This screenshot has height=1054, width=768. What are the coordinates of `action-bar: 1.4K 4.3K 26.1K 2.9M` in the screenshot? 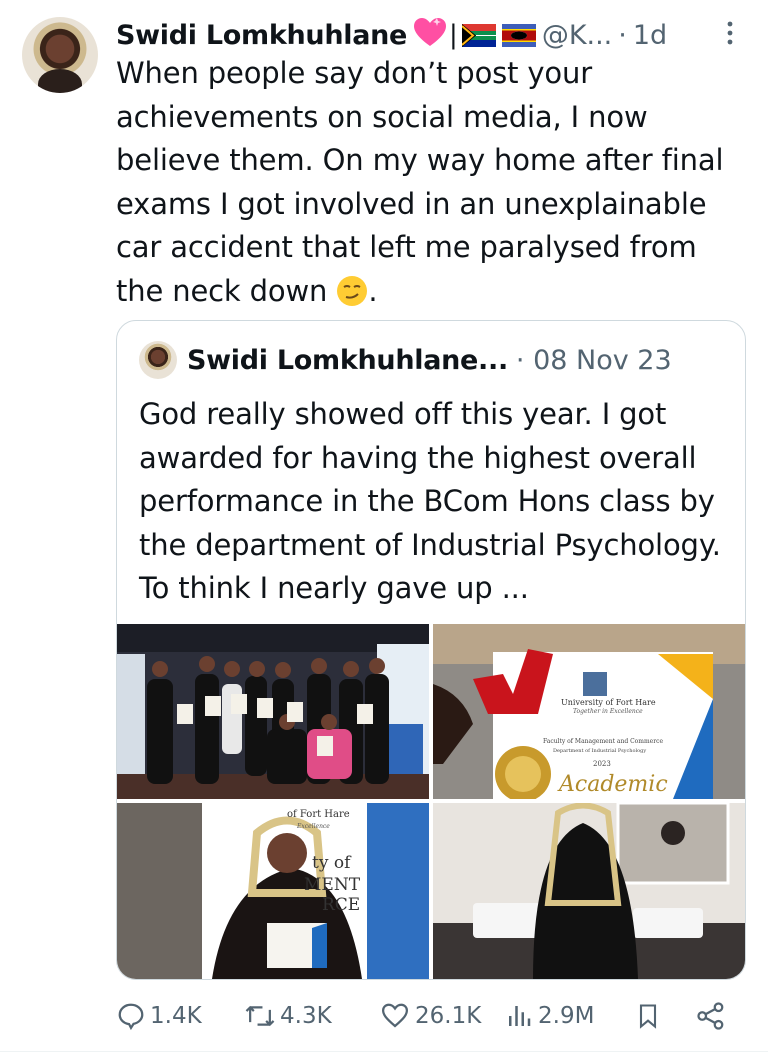 It's located at (426, 1016).